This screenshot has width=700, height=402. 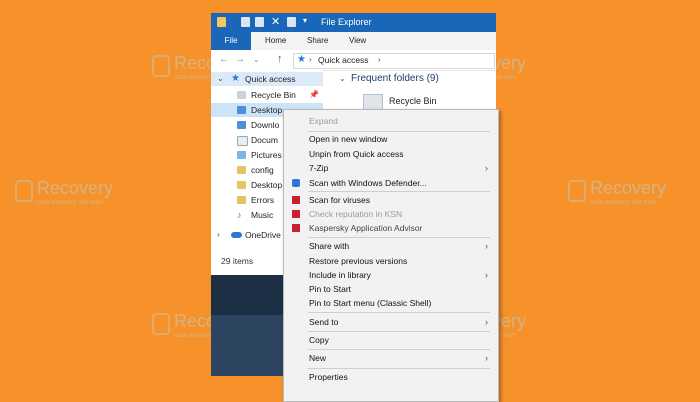 I want to click on nav-item-recycle-bin: Recycle Bin 📌, so click(x=267, y=95).